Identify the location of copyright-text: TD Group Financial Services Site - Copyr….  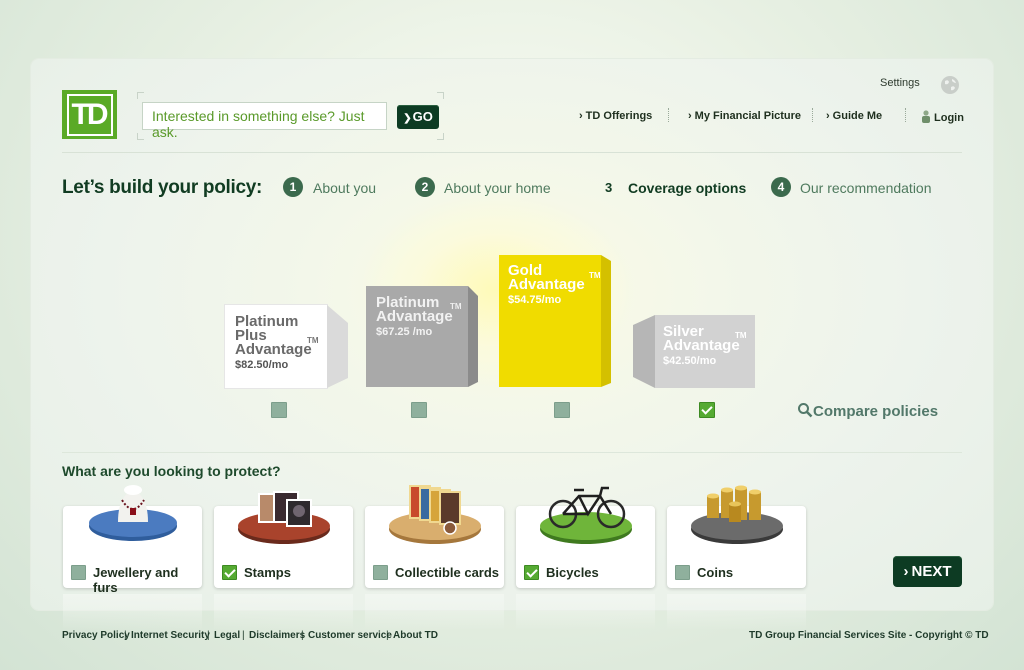
(869, 635).